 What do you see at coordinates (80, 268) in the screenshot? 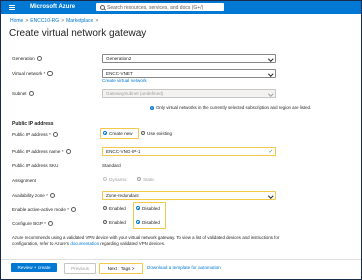
I see `previous-button: Previous` at bounding box center [80, 268].